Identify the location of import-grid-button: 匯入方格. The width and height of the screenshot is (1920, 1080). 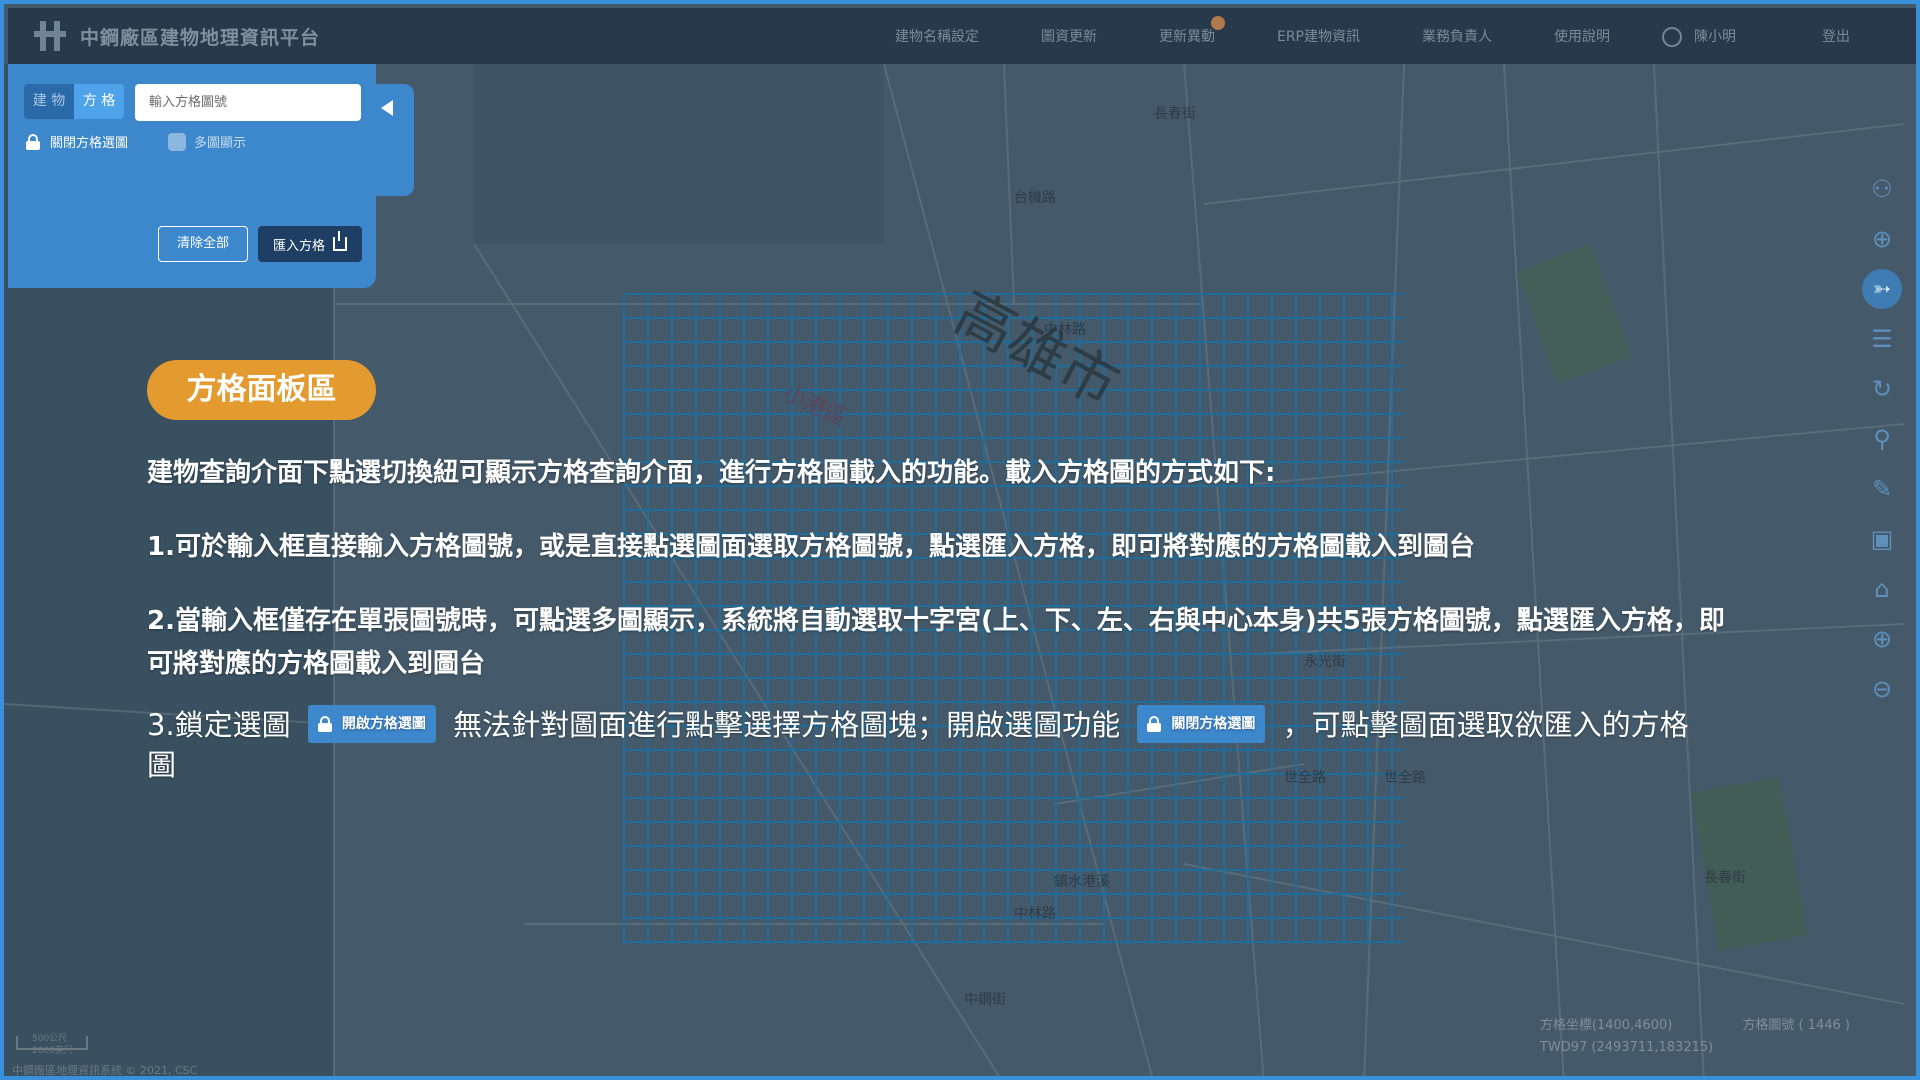
(310, 244).